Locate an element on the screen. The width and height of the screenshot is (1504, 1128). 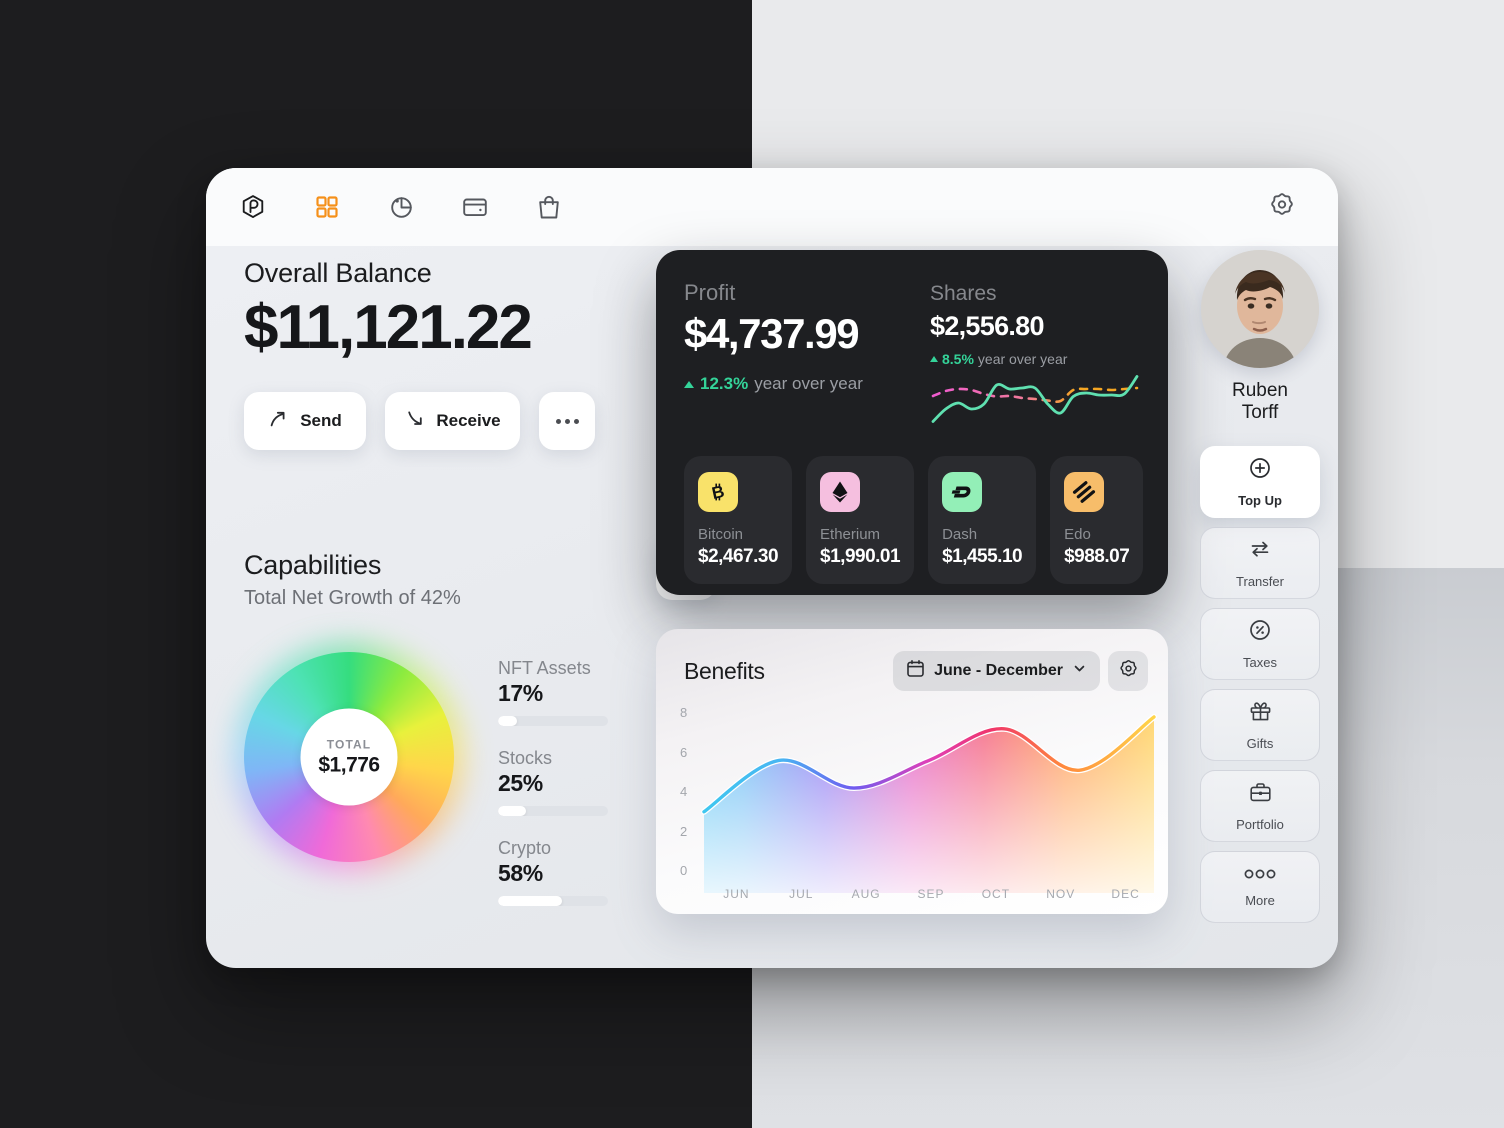
rail-item-more: More is located at coordinates (1260, 887).